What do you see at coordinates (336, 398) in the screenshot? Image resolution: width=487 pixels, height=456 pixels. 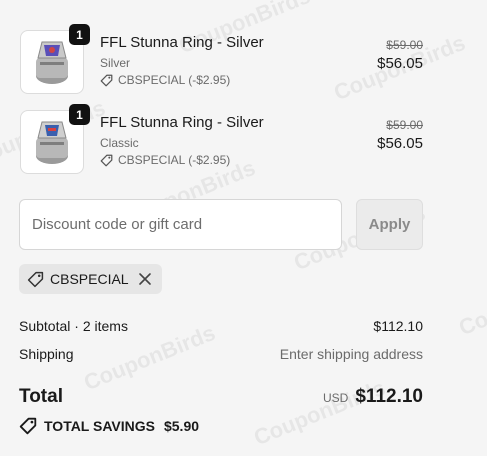 I see `currency-code: USD` at bounding box center [336, 398].